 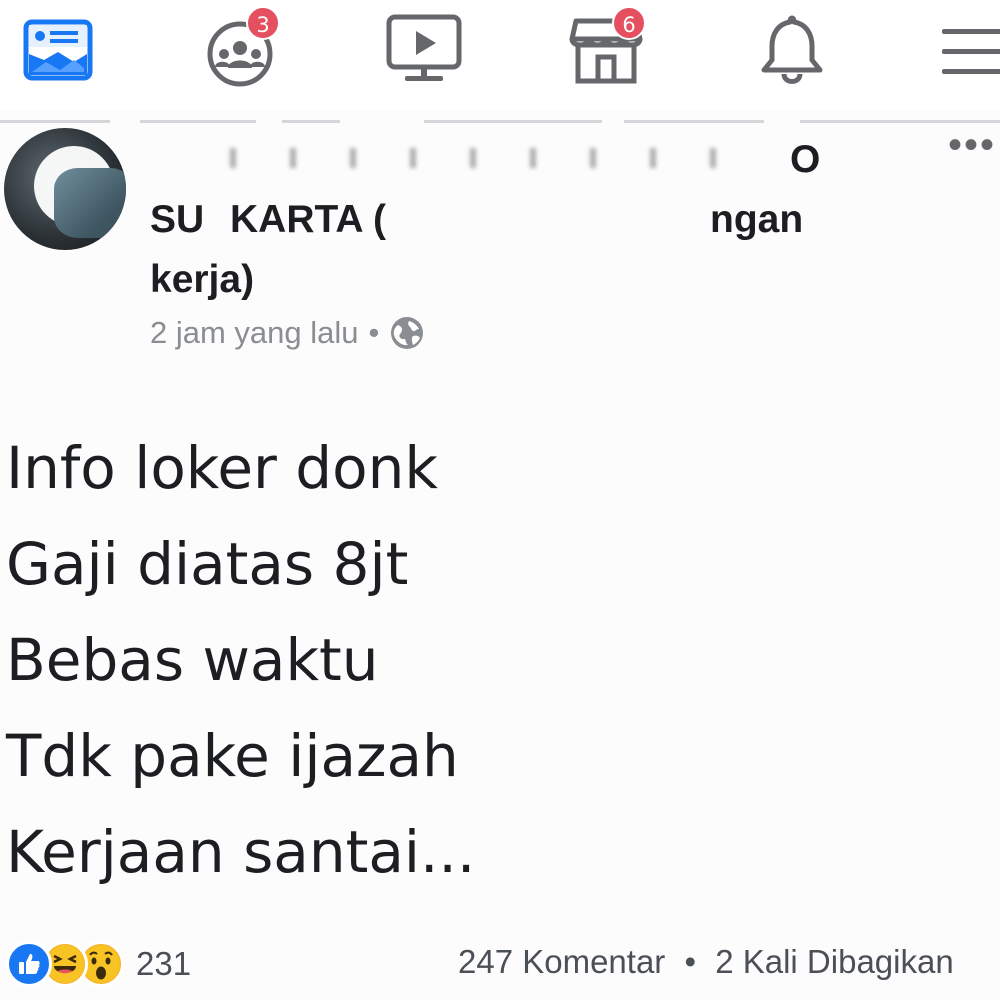 I want to click on title-fragment-tail: ngan, so click(x=757, y=219).